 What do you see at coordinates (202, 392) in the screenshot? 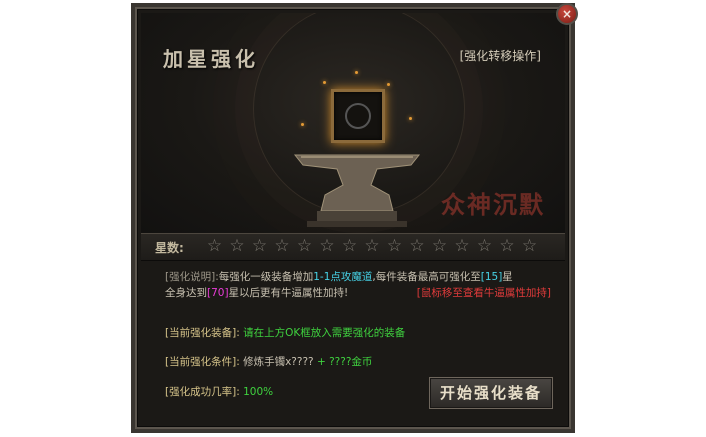
I see `rate-label: [强化成功几率]:` at bounding box center [202, 392].